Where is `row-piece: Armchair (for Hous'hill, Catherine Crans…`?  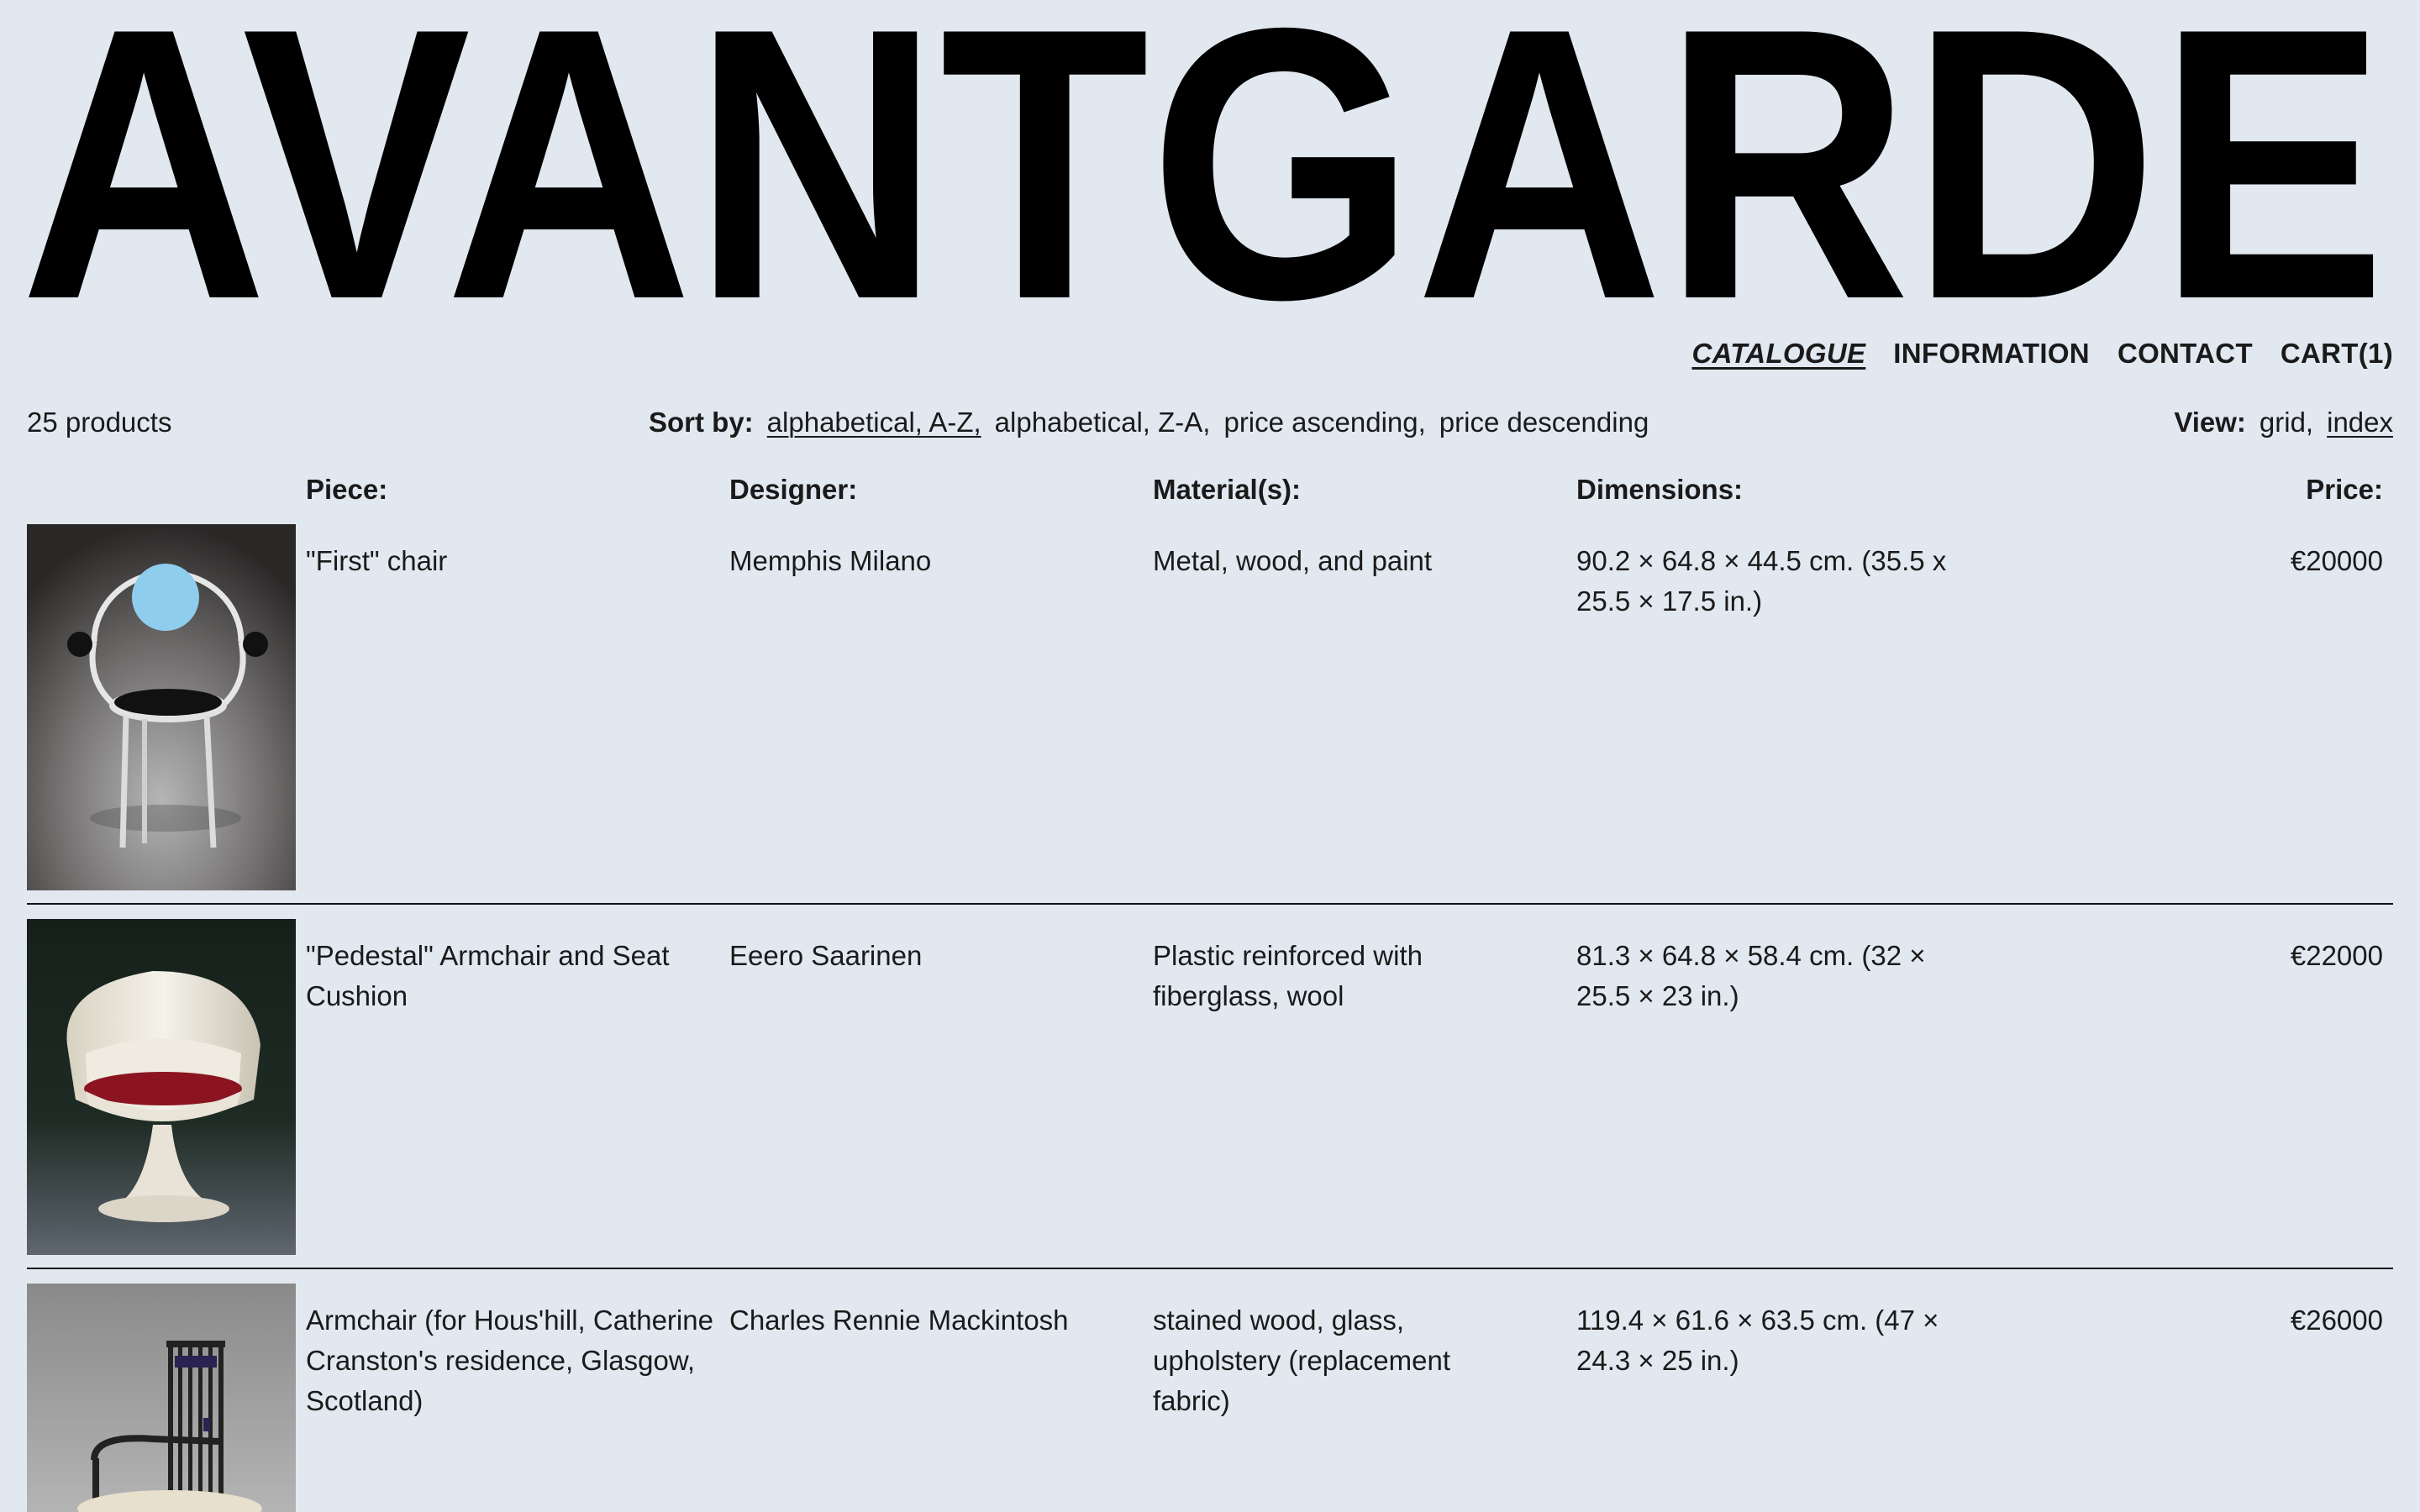 row-piece: Armchair (for Hous'hill, Catherine Crans… is located at coordinates (512, 1360).